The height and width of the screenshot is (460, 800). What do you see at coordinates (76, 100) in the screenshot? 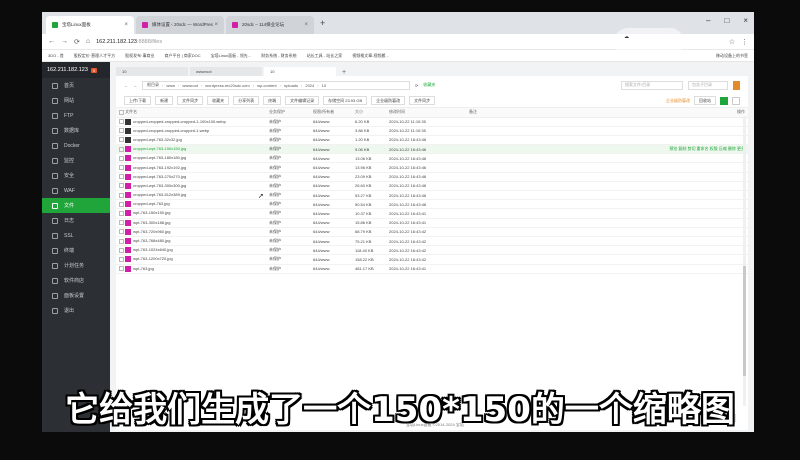
I see `sidebar-item: 网站` at bounding box center [76, 100].